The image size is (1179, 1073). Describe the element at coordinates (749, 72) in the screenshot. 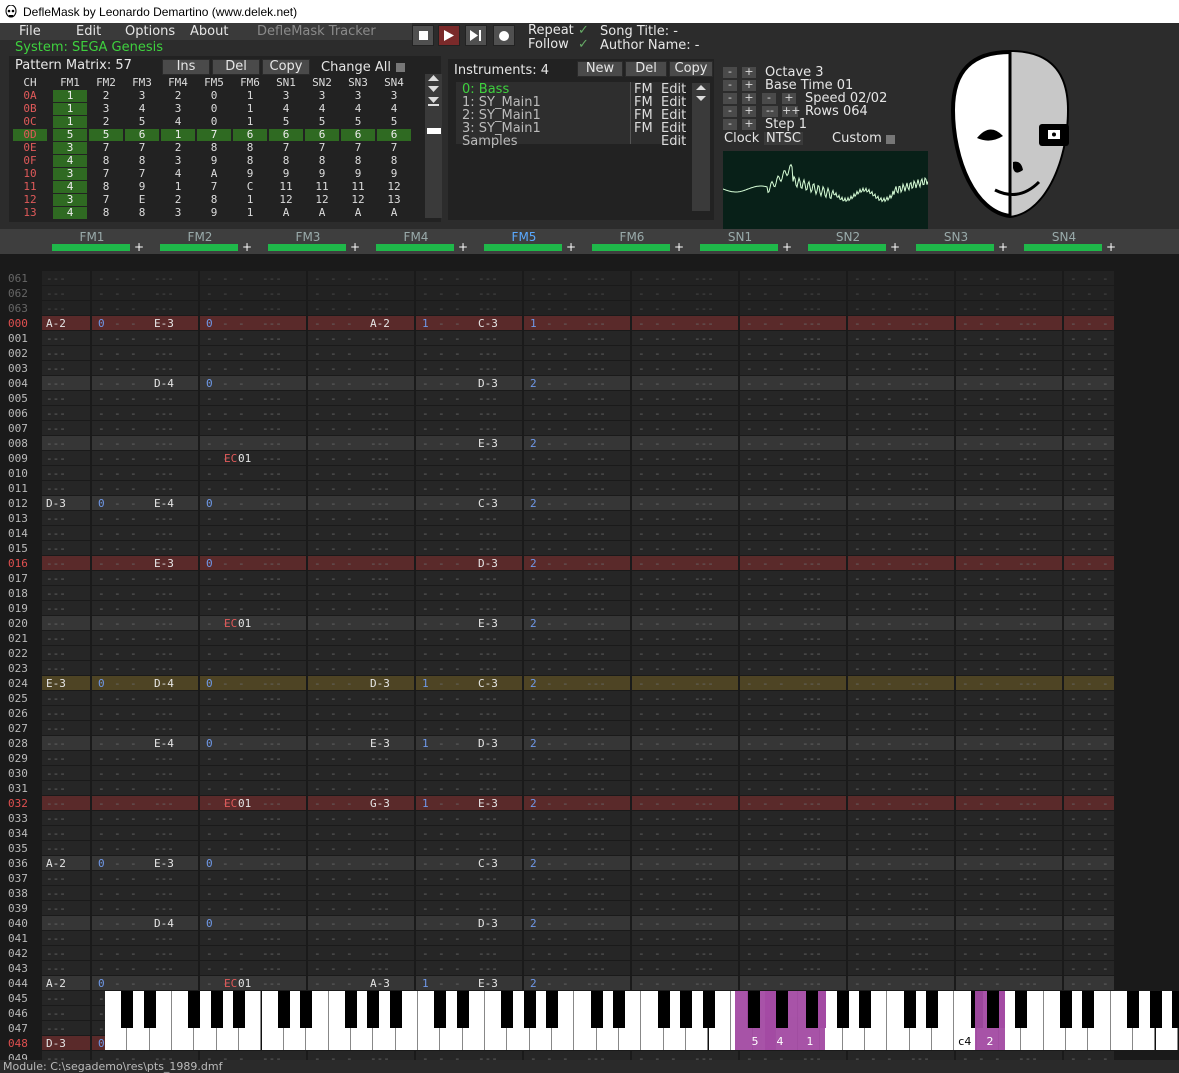

I see `octave-increase-button: +` at that location.